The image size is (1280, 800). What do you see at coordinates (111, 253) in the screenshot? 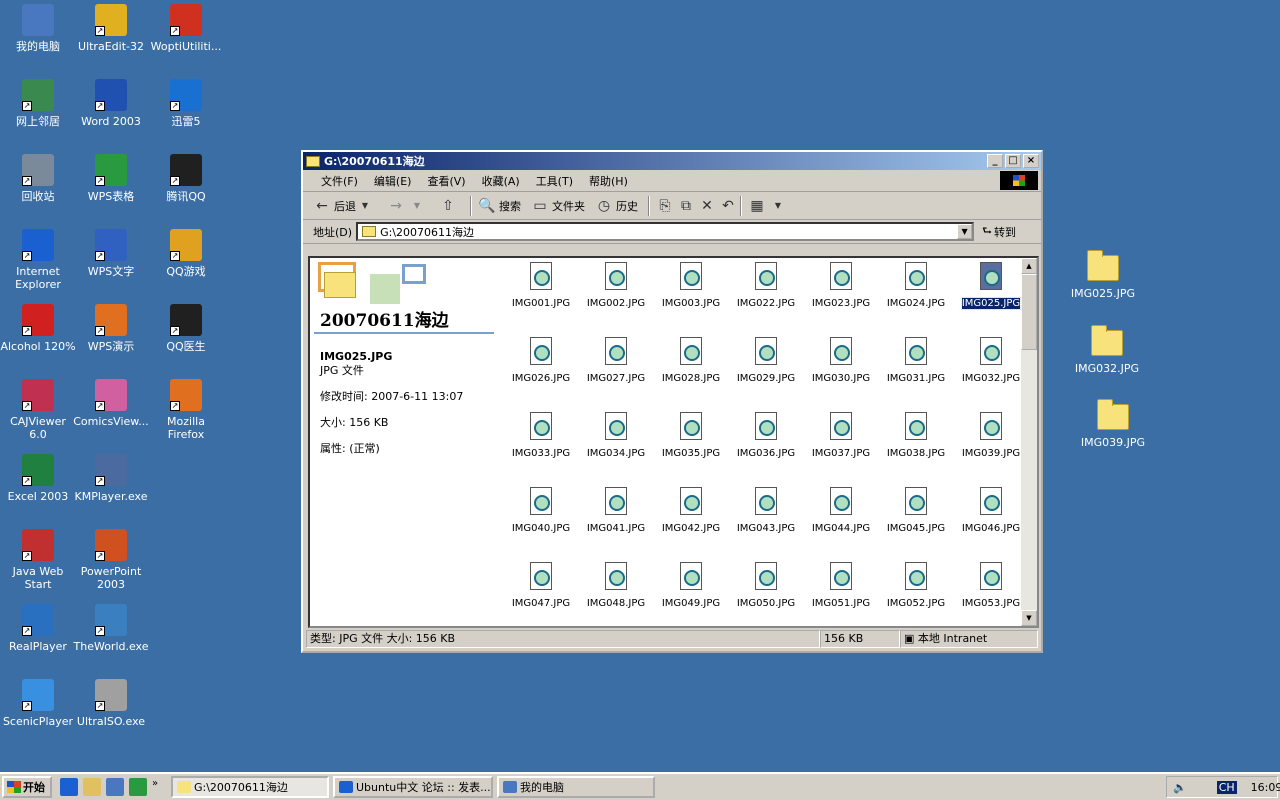
I see `desktop-icon-wps-writer: ↗ WPS文字` at bounding box center [111, 253].